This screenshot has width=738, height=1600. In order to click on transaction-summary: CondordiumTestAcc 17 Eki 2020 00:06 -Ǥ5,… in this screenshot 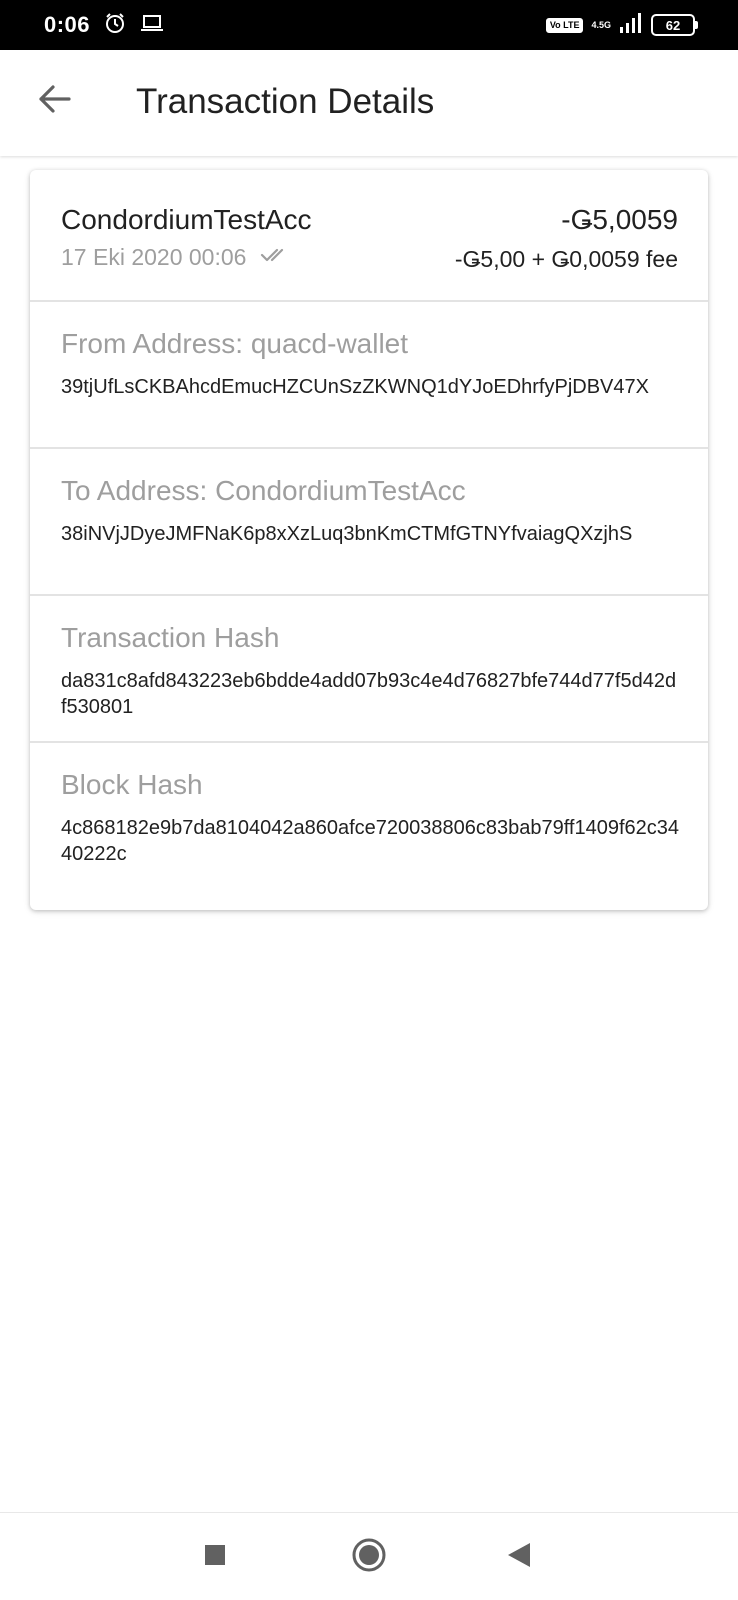, I will do `click(369, 236)`.